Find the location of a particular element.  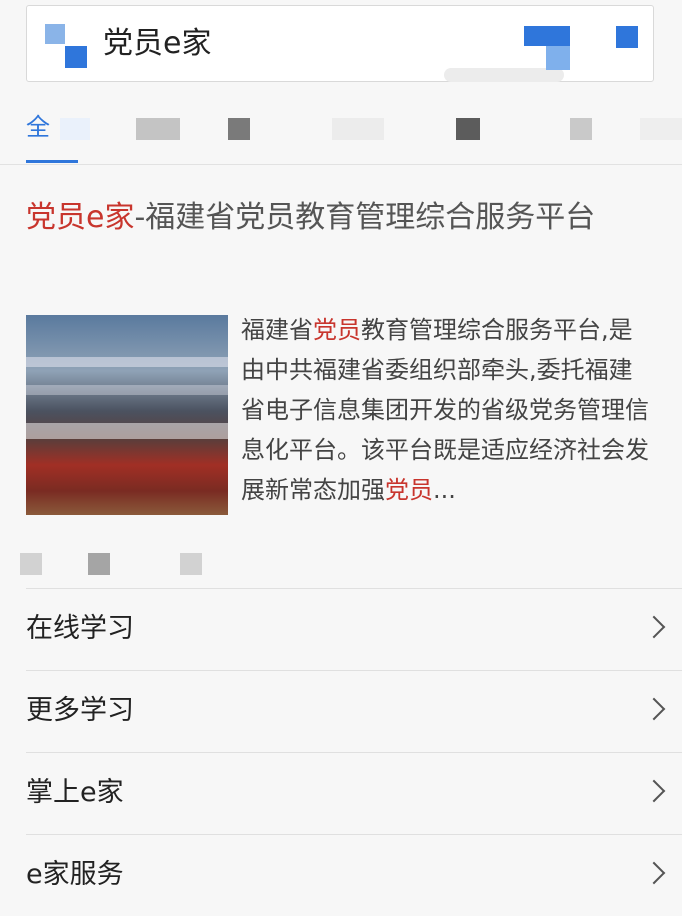

sitelink-label: 更多学习 is located at coordinates (80, 710).